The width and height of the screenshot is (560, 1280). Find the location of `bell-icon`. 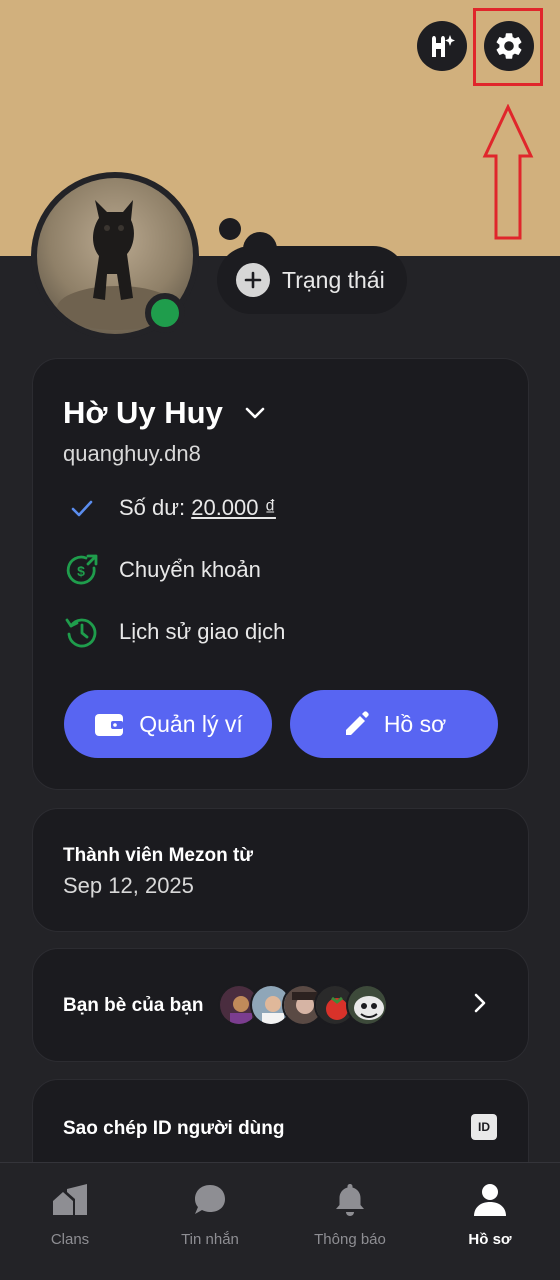

bell-icon is located at coordinates (350, 1200).